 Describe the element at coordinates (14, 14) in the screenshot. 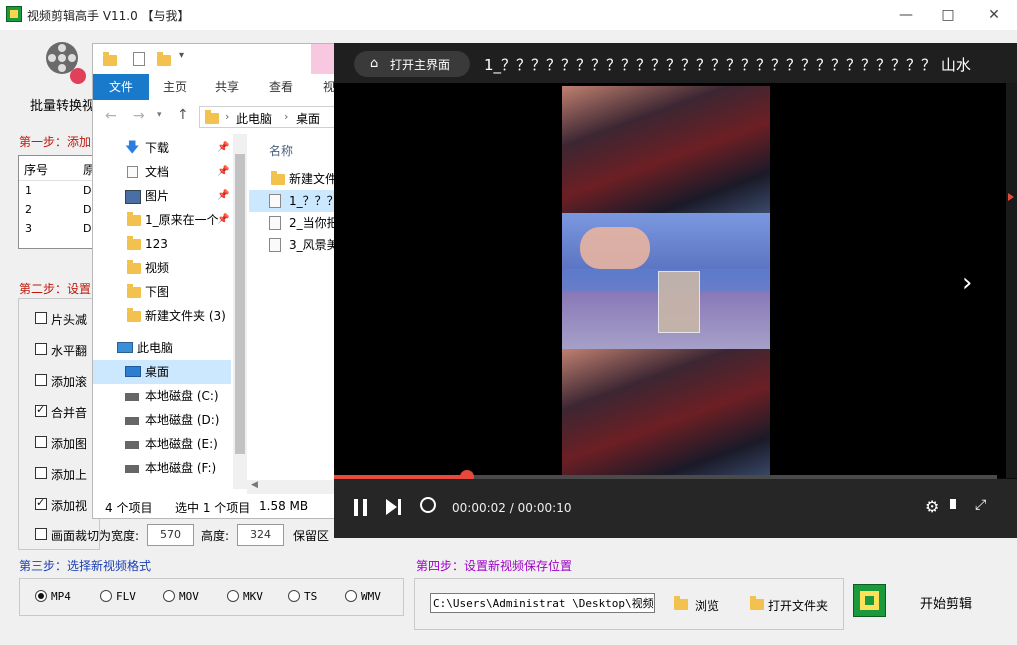

I see `app-logo-icon` at that location.